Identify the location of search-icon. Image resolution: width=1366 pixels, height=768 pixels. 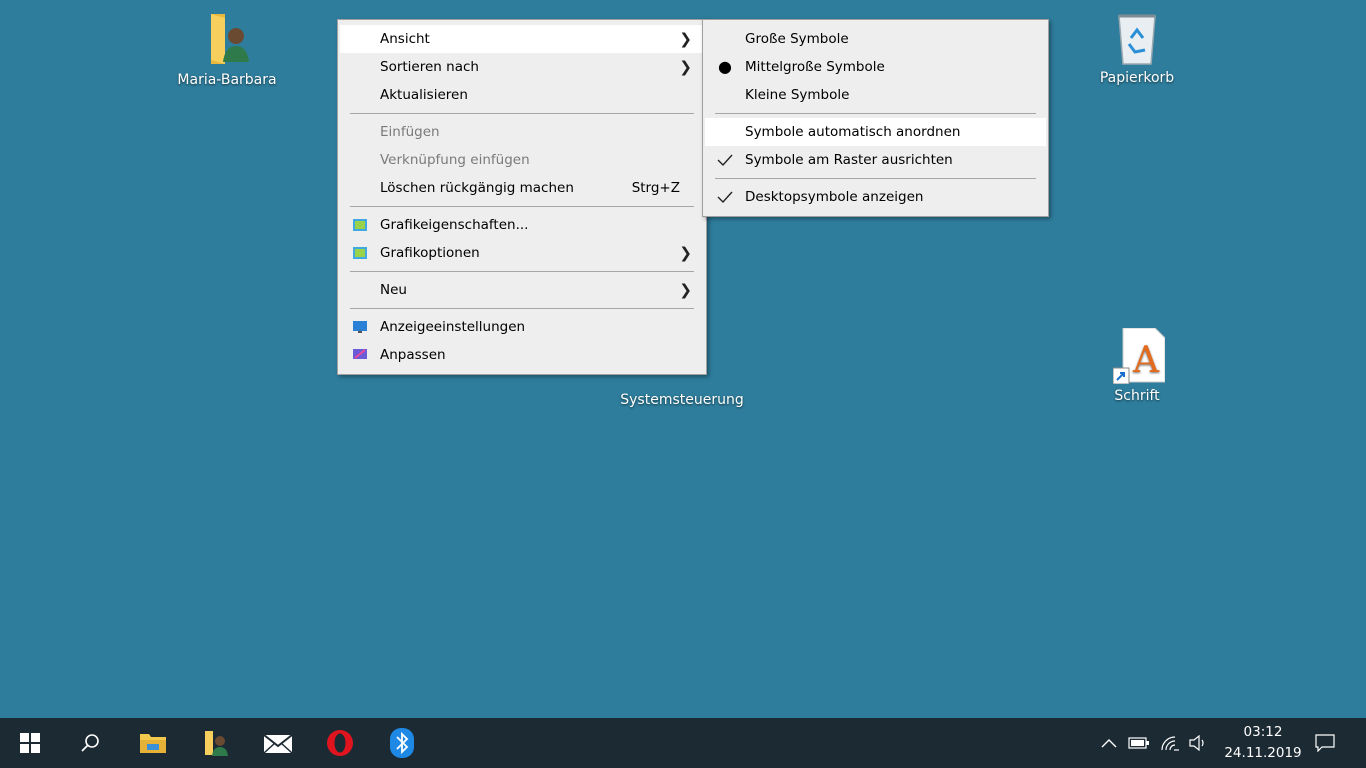
(90, 743).